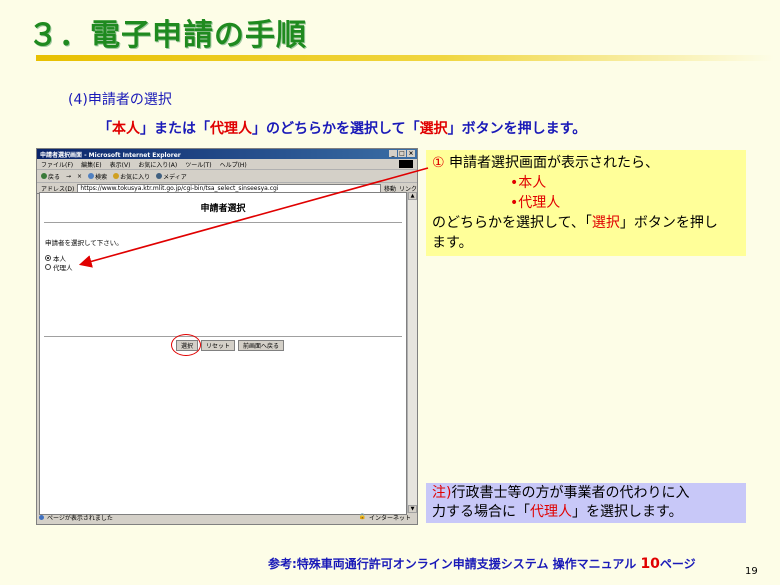  Describe the element at coordinates (412, 509) in the screenshot. I see `scroll-down-arrow-icon: ▼` at that location.